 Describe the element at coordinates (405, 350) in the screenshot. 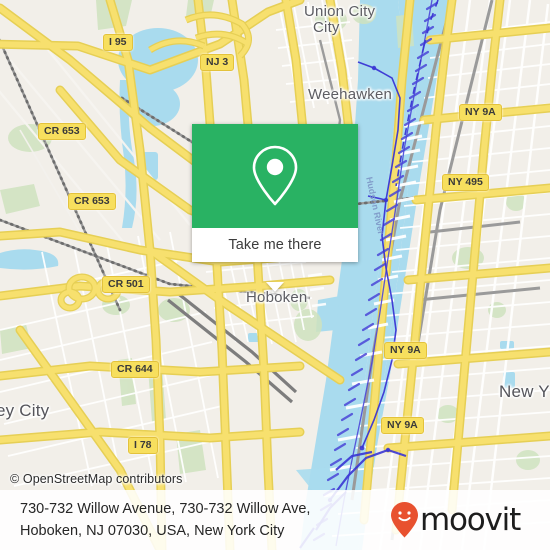

I see `highway-shield-ny9a-b: NY 9A` at that location.